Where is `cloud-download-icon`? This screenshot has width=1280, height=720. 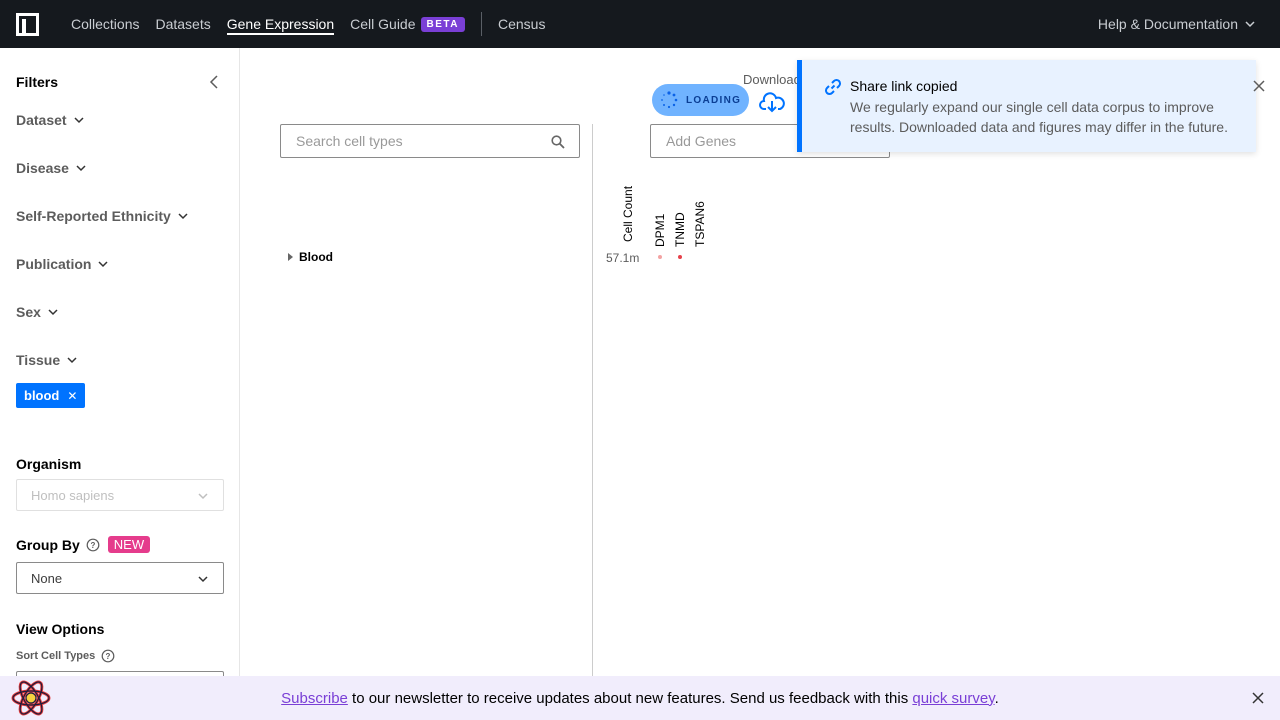
cloud-download-icon is located at coordinates (772, 103).